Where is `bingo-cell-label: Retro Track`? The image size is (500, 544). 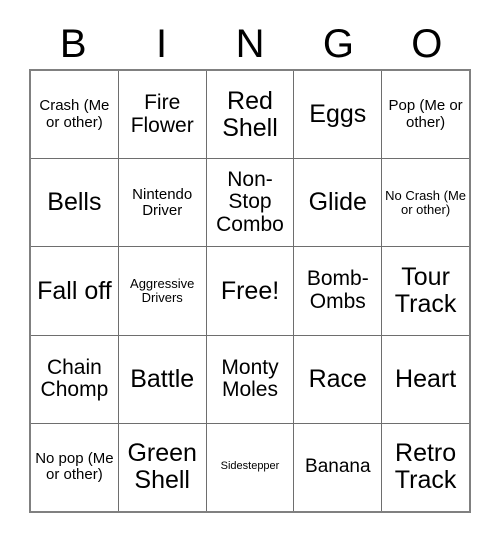
bingo-cell-label: Retro Track is located at coordinates (425, 467).